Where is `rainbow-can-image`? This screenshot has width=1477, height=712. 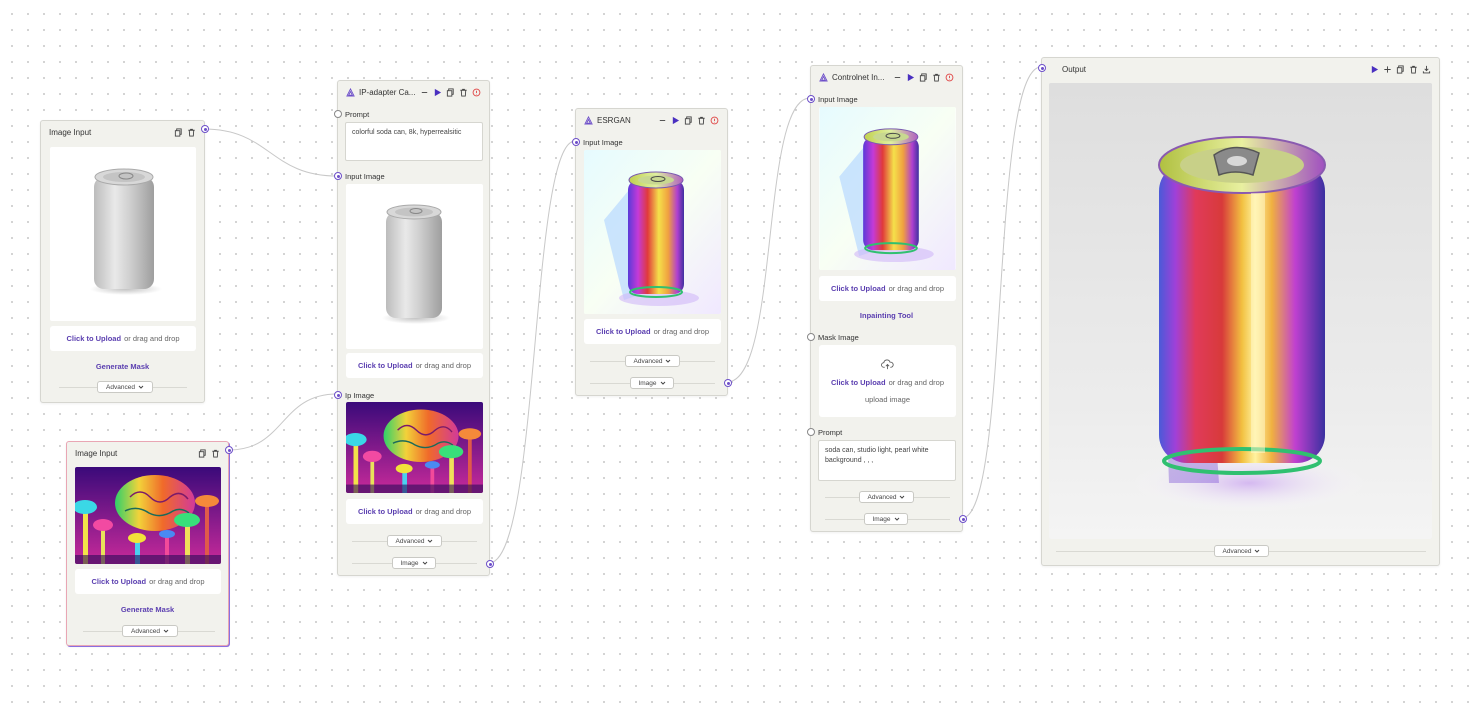 rainbow-can-image is located at coordinates (652, 232).